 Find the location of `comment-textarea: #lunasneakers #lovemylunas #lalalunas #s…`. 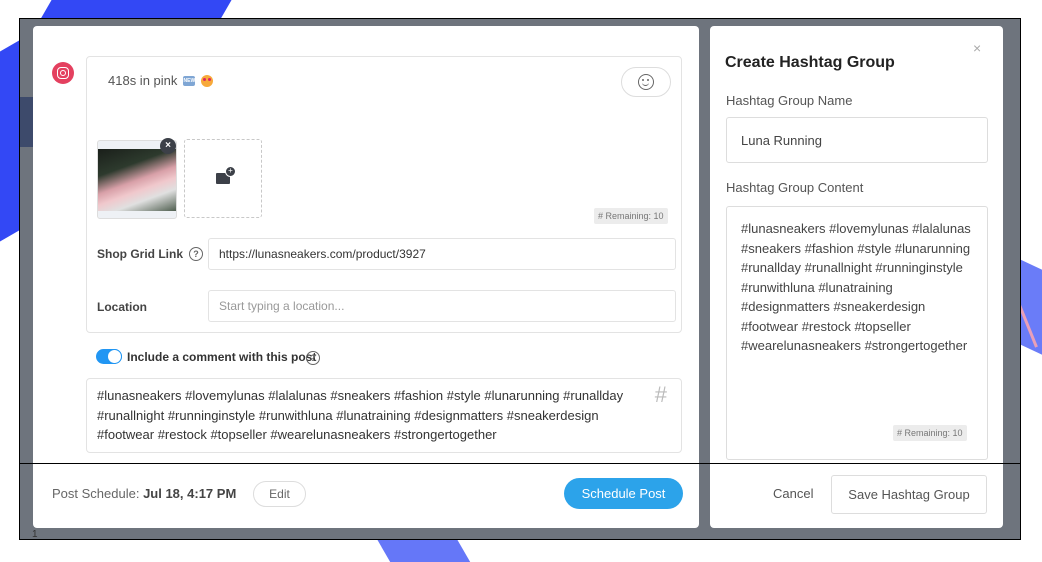

comment-textarea: #lunasneakers #lovemylunas #lalalunas #s… is located at coordinates (384, 415).